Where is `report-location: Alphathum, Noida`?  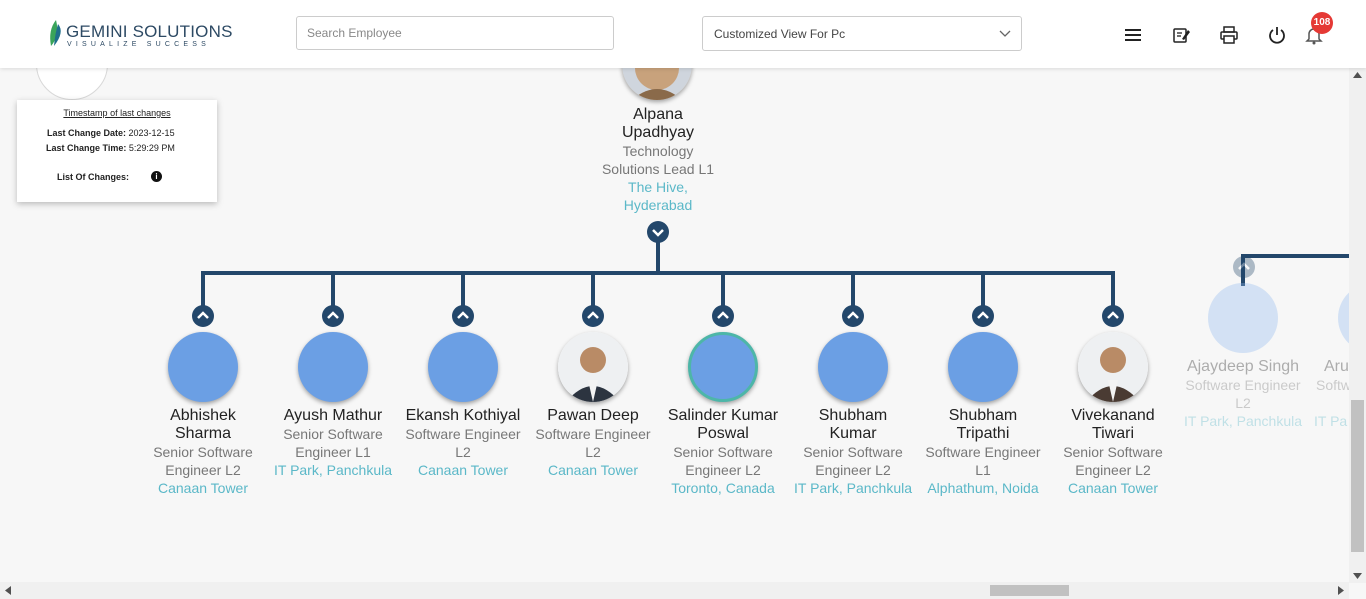
report-location: Alphathum, Noida is located at coordinates (983, 488).